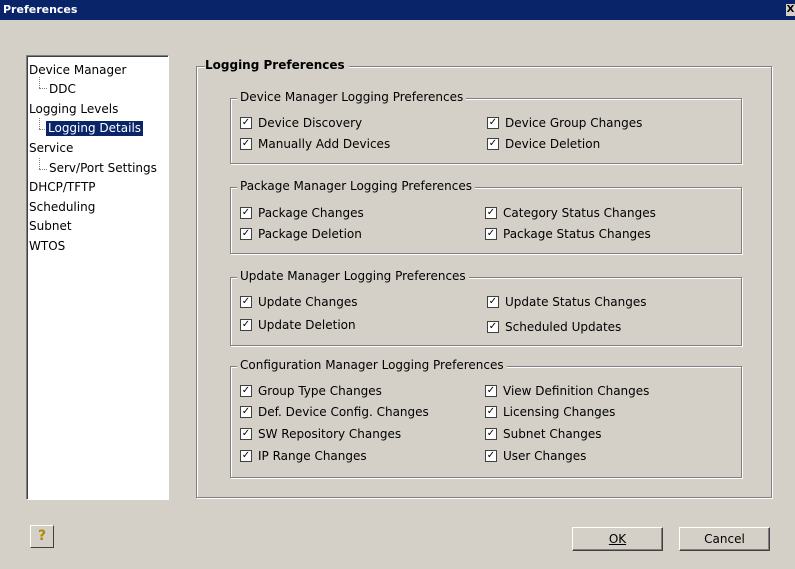  What do you see at coordinates (311, 213) in the screenshot?
I see `checkbox-label: Package Changes` at bounding box center [311, 213].